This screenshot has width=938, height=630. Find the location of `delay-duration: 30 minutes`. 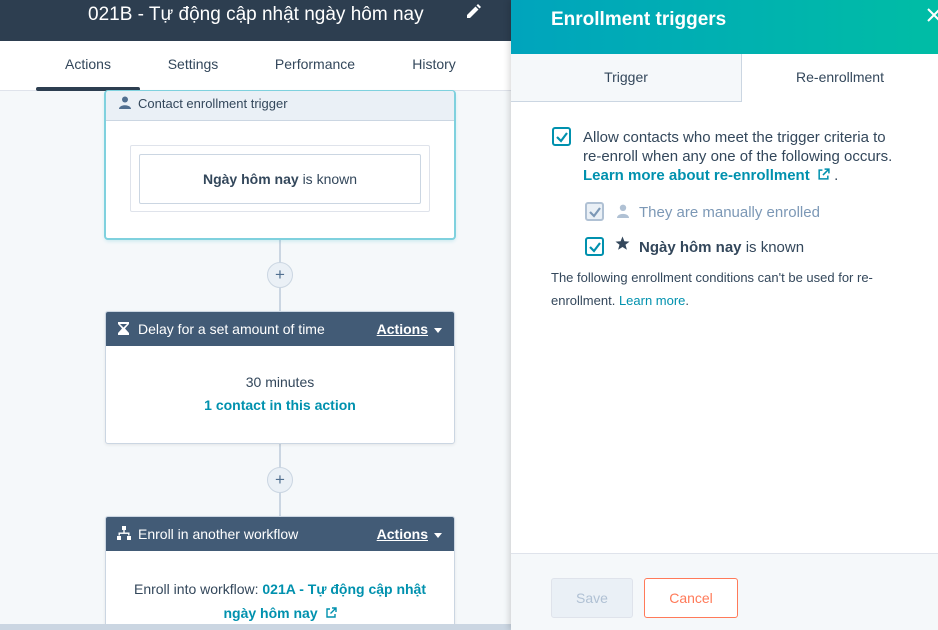

delay-duration: 30 minutes is located at coordinates (280, 382).